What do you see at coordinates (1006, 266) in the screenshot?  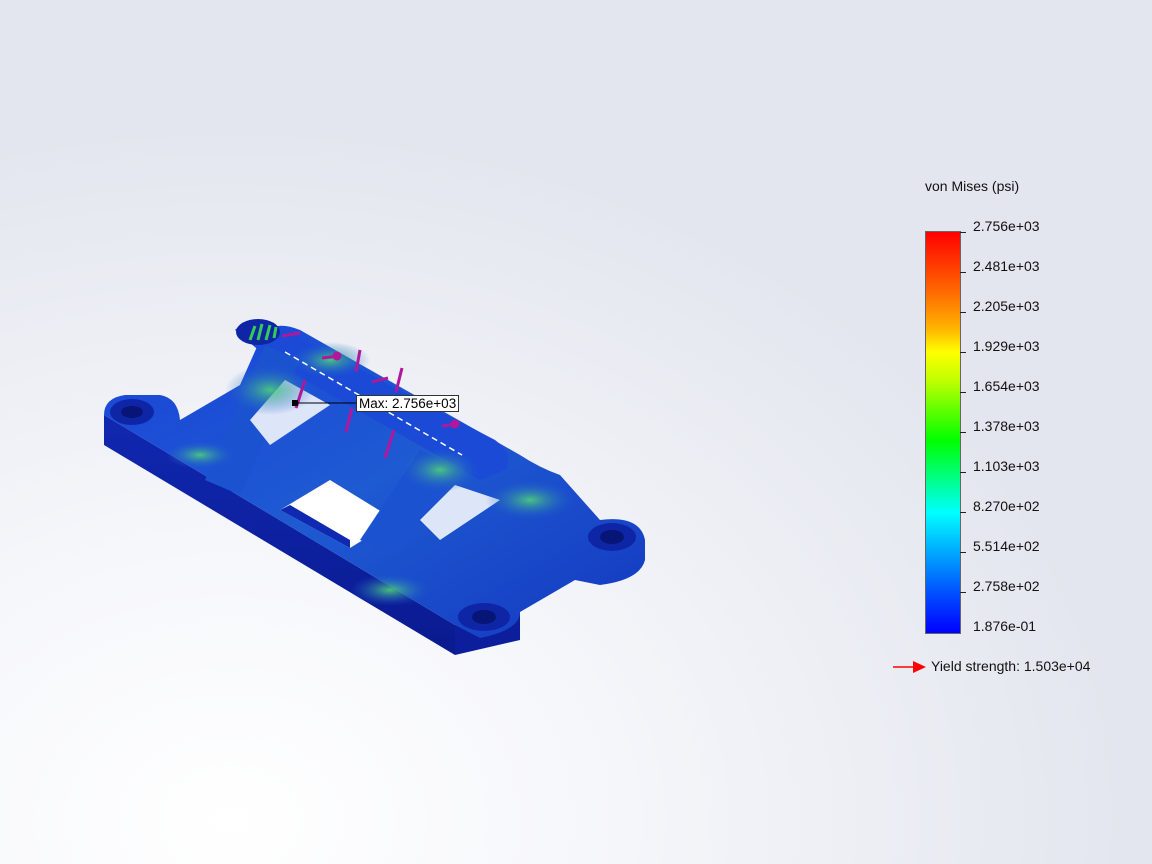 I see `legend-tick: 2.481e+03` at bounding box center [1006, 266].